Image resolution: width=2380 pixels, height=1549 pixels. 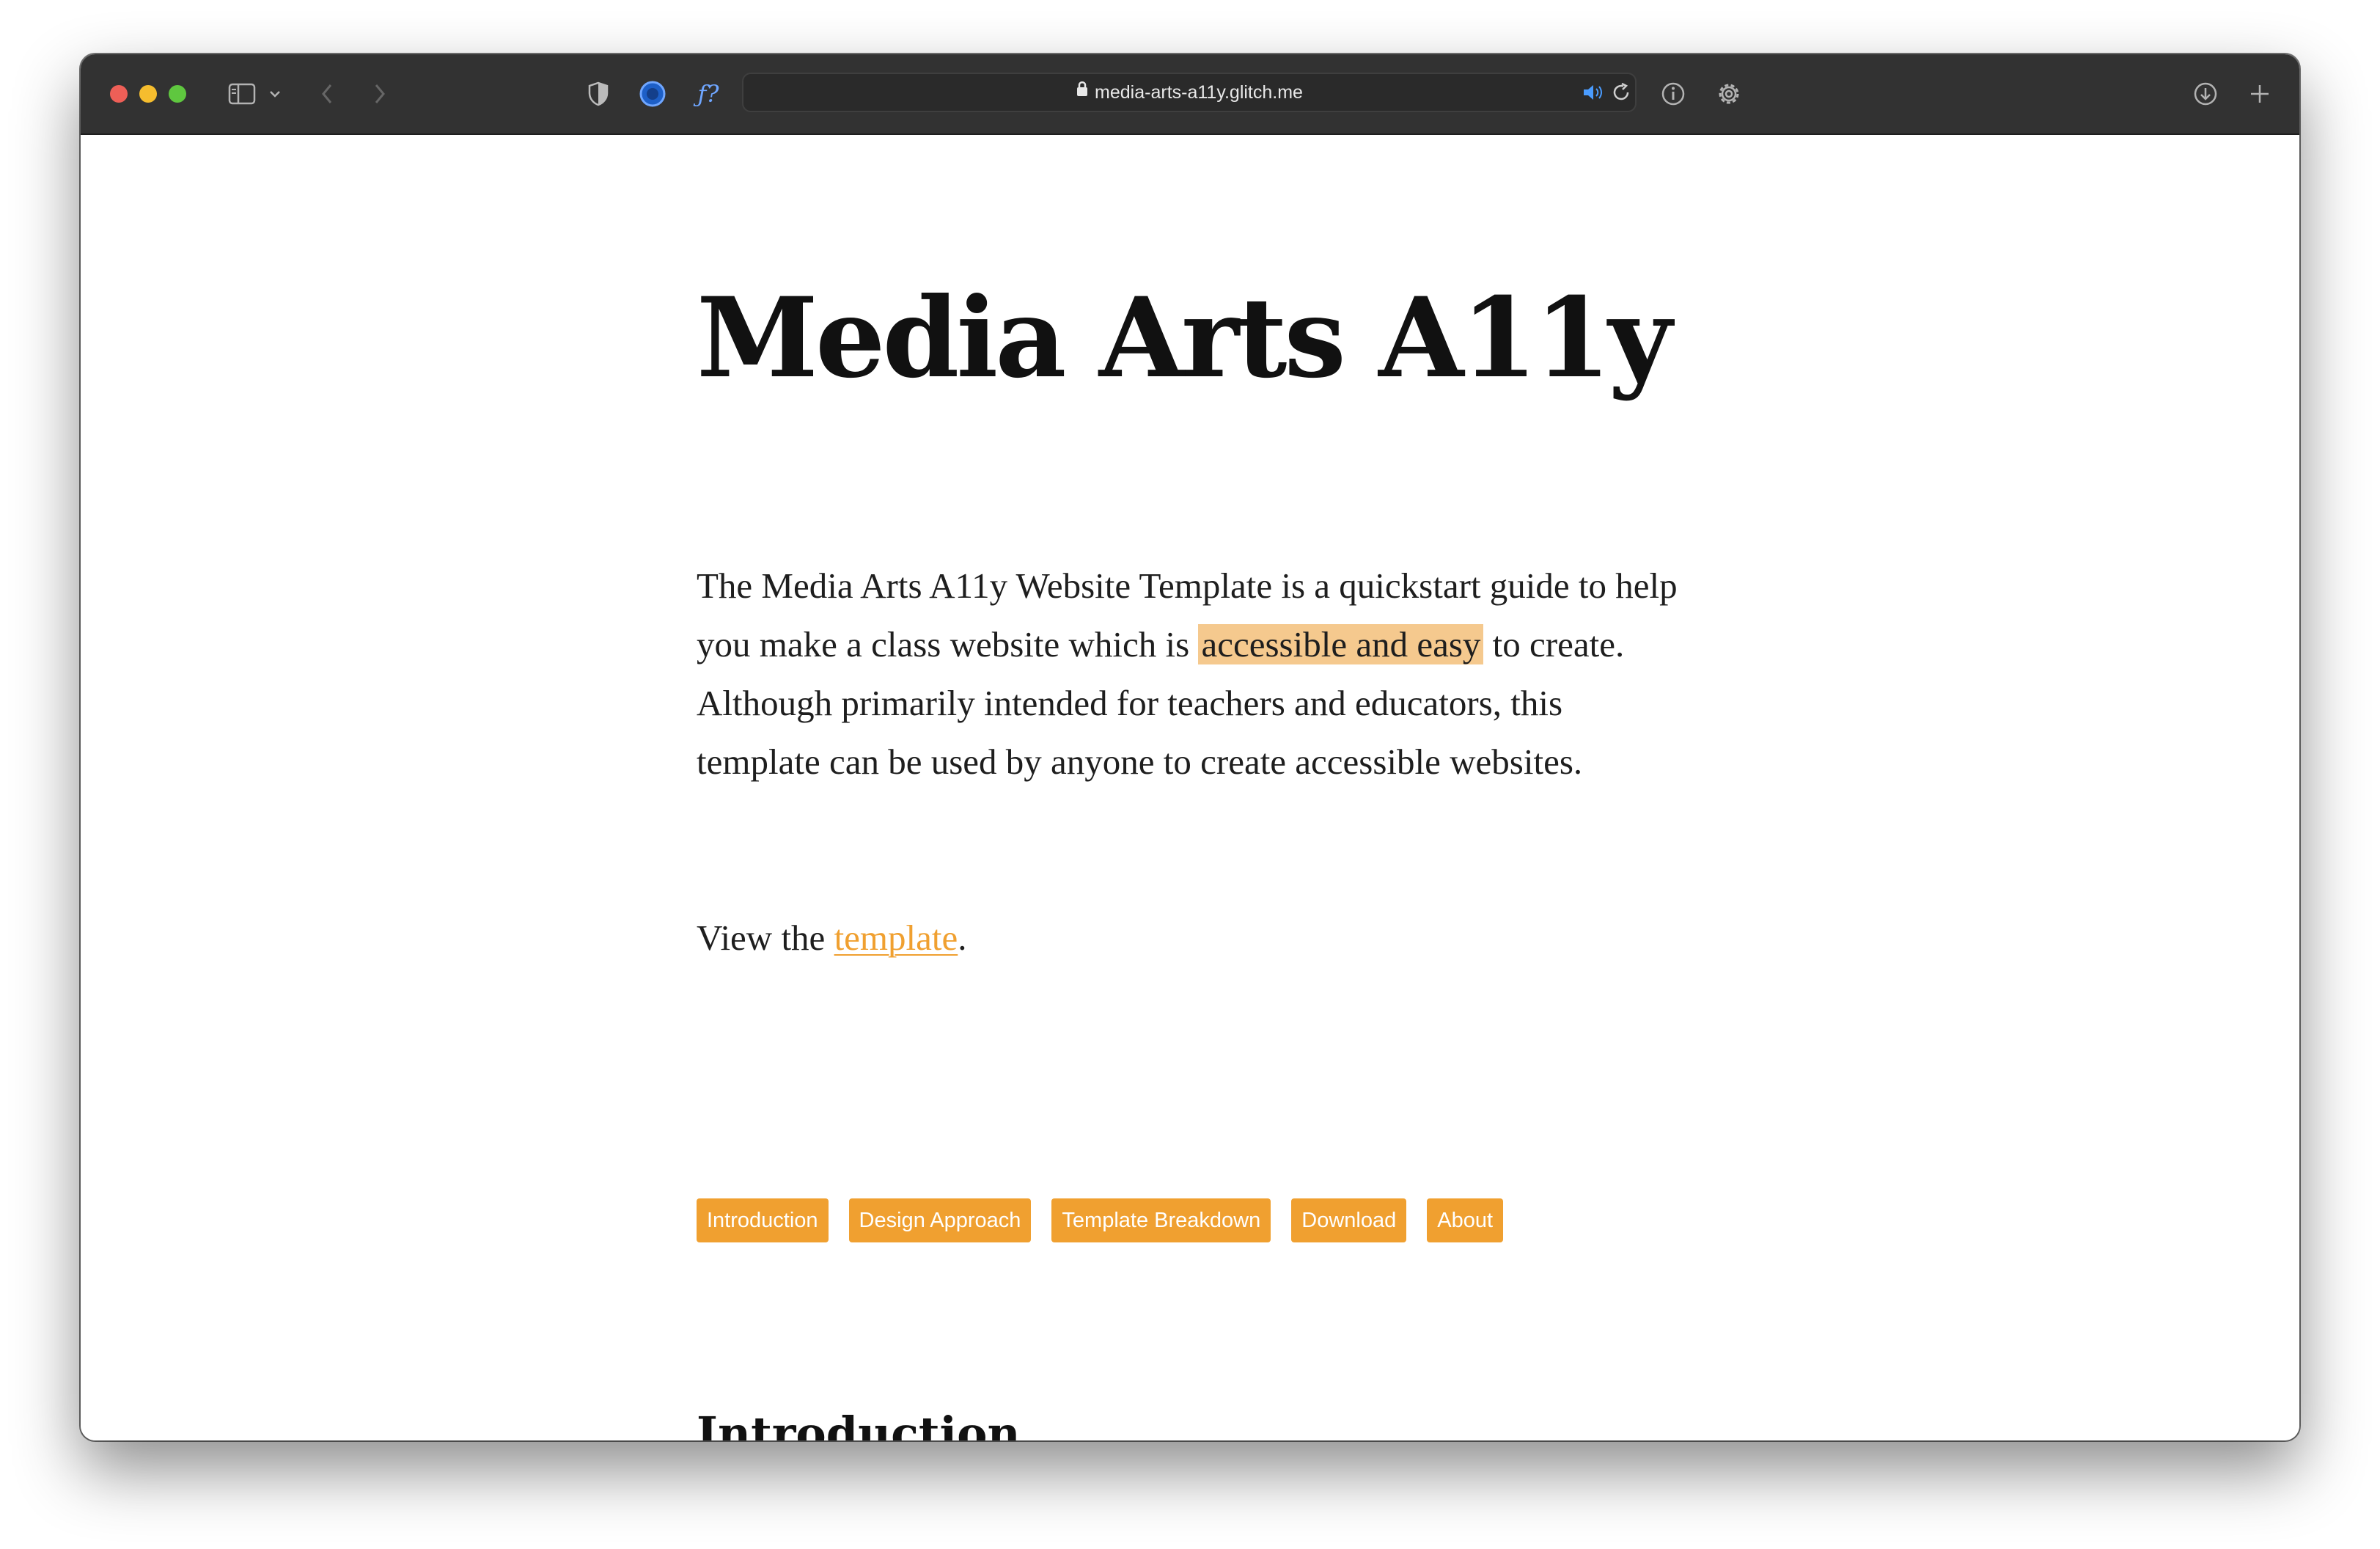 I want to click on nav-about-button: About, so click(x=1466, y=1220).